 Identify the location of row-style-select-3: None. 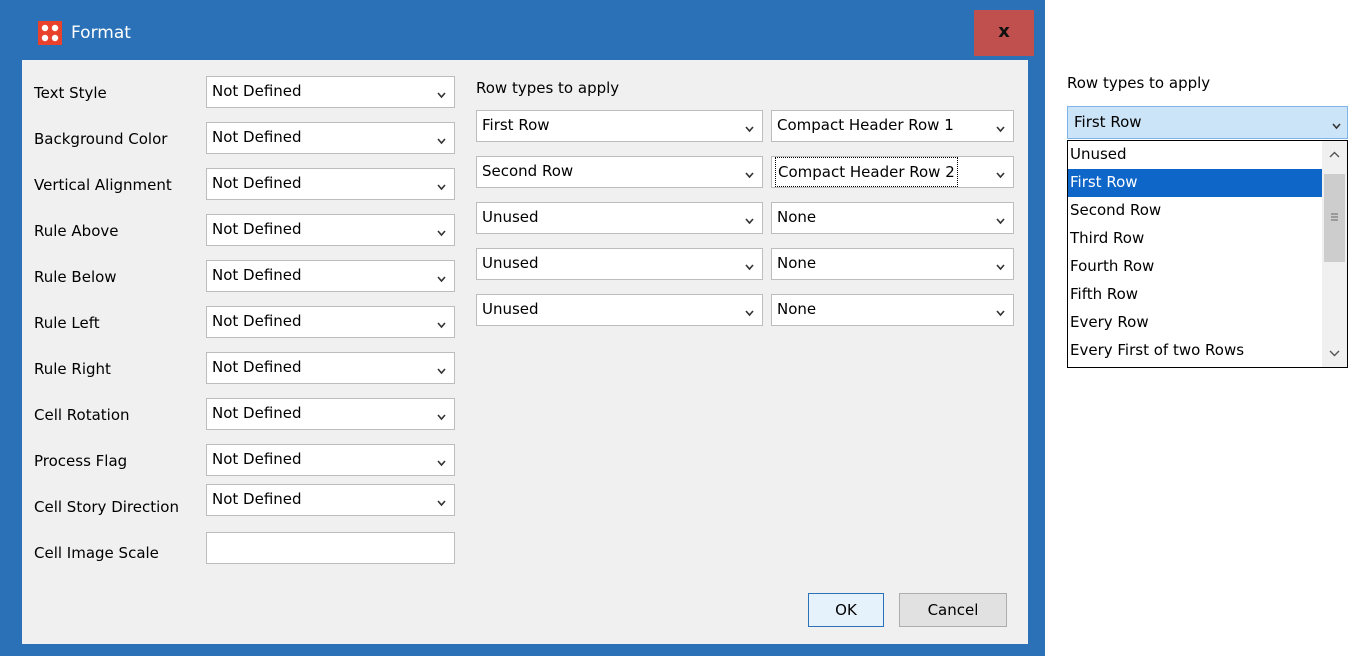
(892, 218).